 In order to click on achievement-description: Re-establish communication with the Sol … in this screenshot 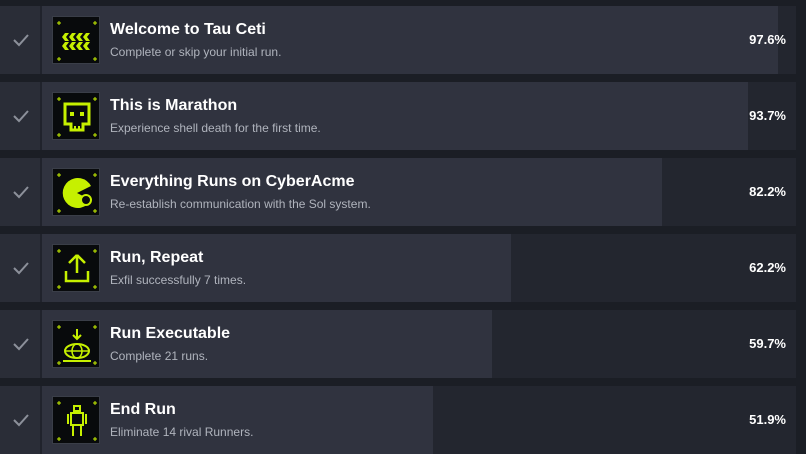, I will do `click(240, 204)`.